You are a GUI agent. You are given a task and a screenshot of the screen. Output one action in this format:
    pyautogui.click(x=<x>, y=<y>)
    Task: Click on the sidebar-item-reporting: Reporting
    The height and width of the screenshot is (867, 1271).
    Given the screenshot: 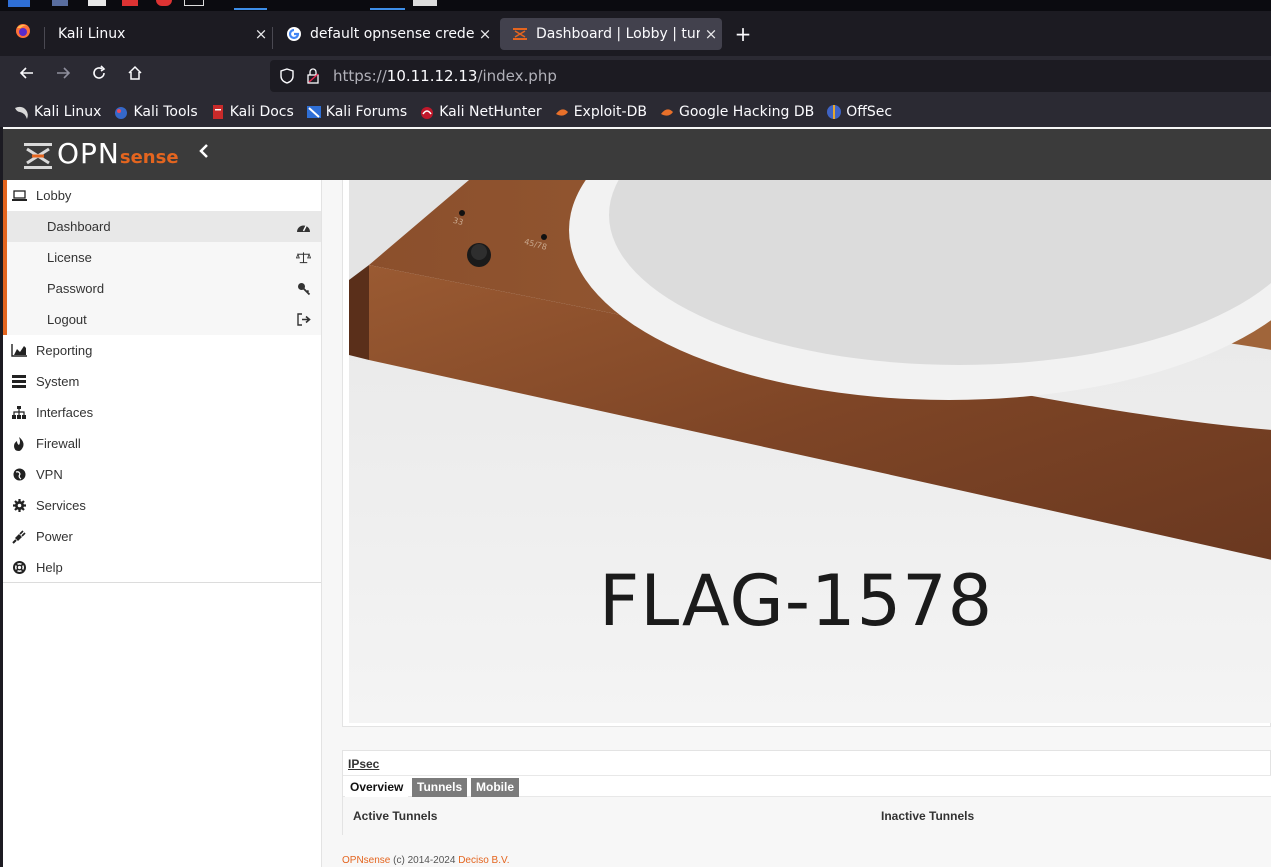 What is the action you would take?
    pyautogui.click(x=162, y=350)
    